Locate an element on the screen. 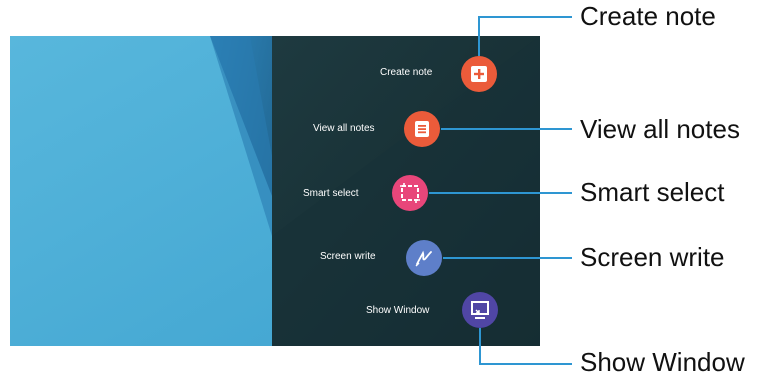  callout-line-show-window is located at coordinates (525, 346).